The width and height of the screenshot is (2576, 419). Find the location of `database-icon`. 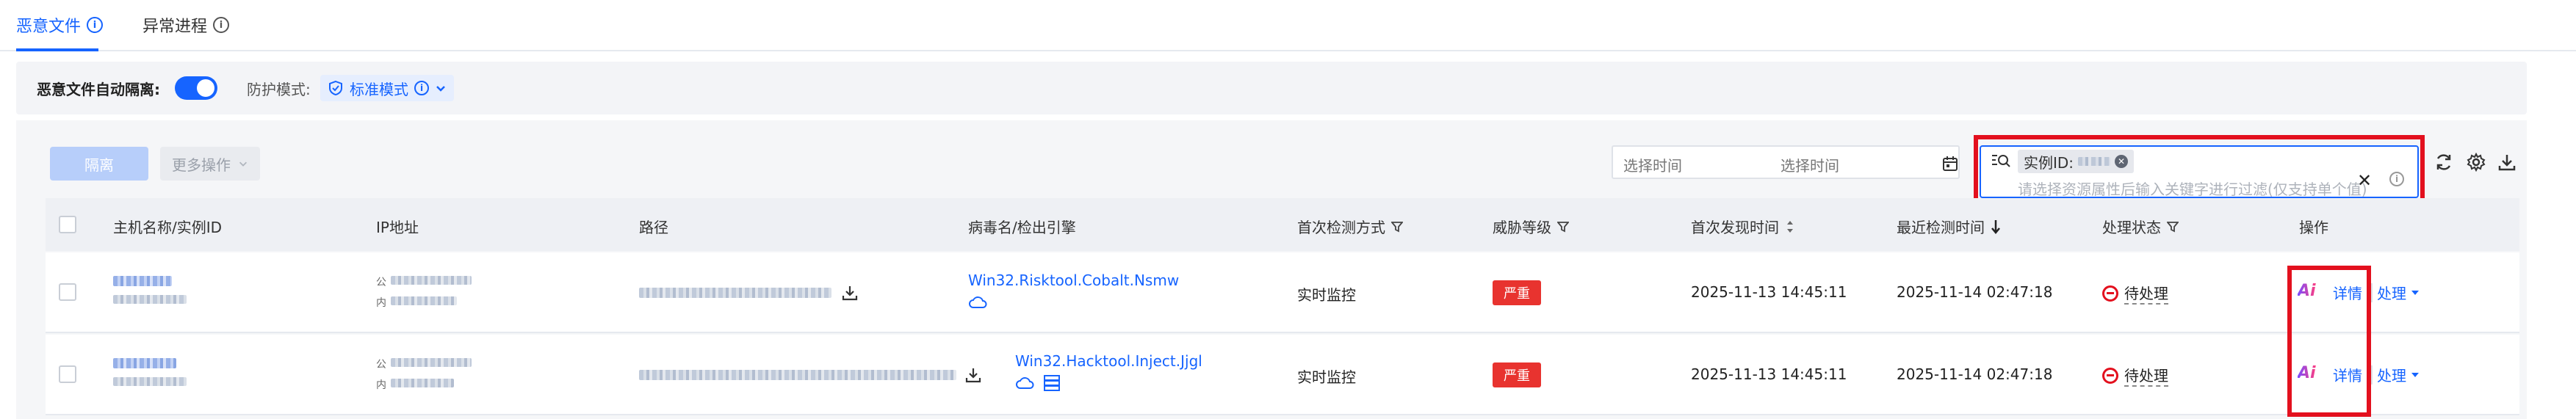

database-icon is located at coordinates (1052, 383).